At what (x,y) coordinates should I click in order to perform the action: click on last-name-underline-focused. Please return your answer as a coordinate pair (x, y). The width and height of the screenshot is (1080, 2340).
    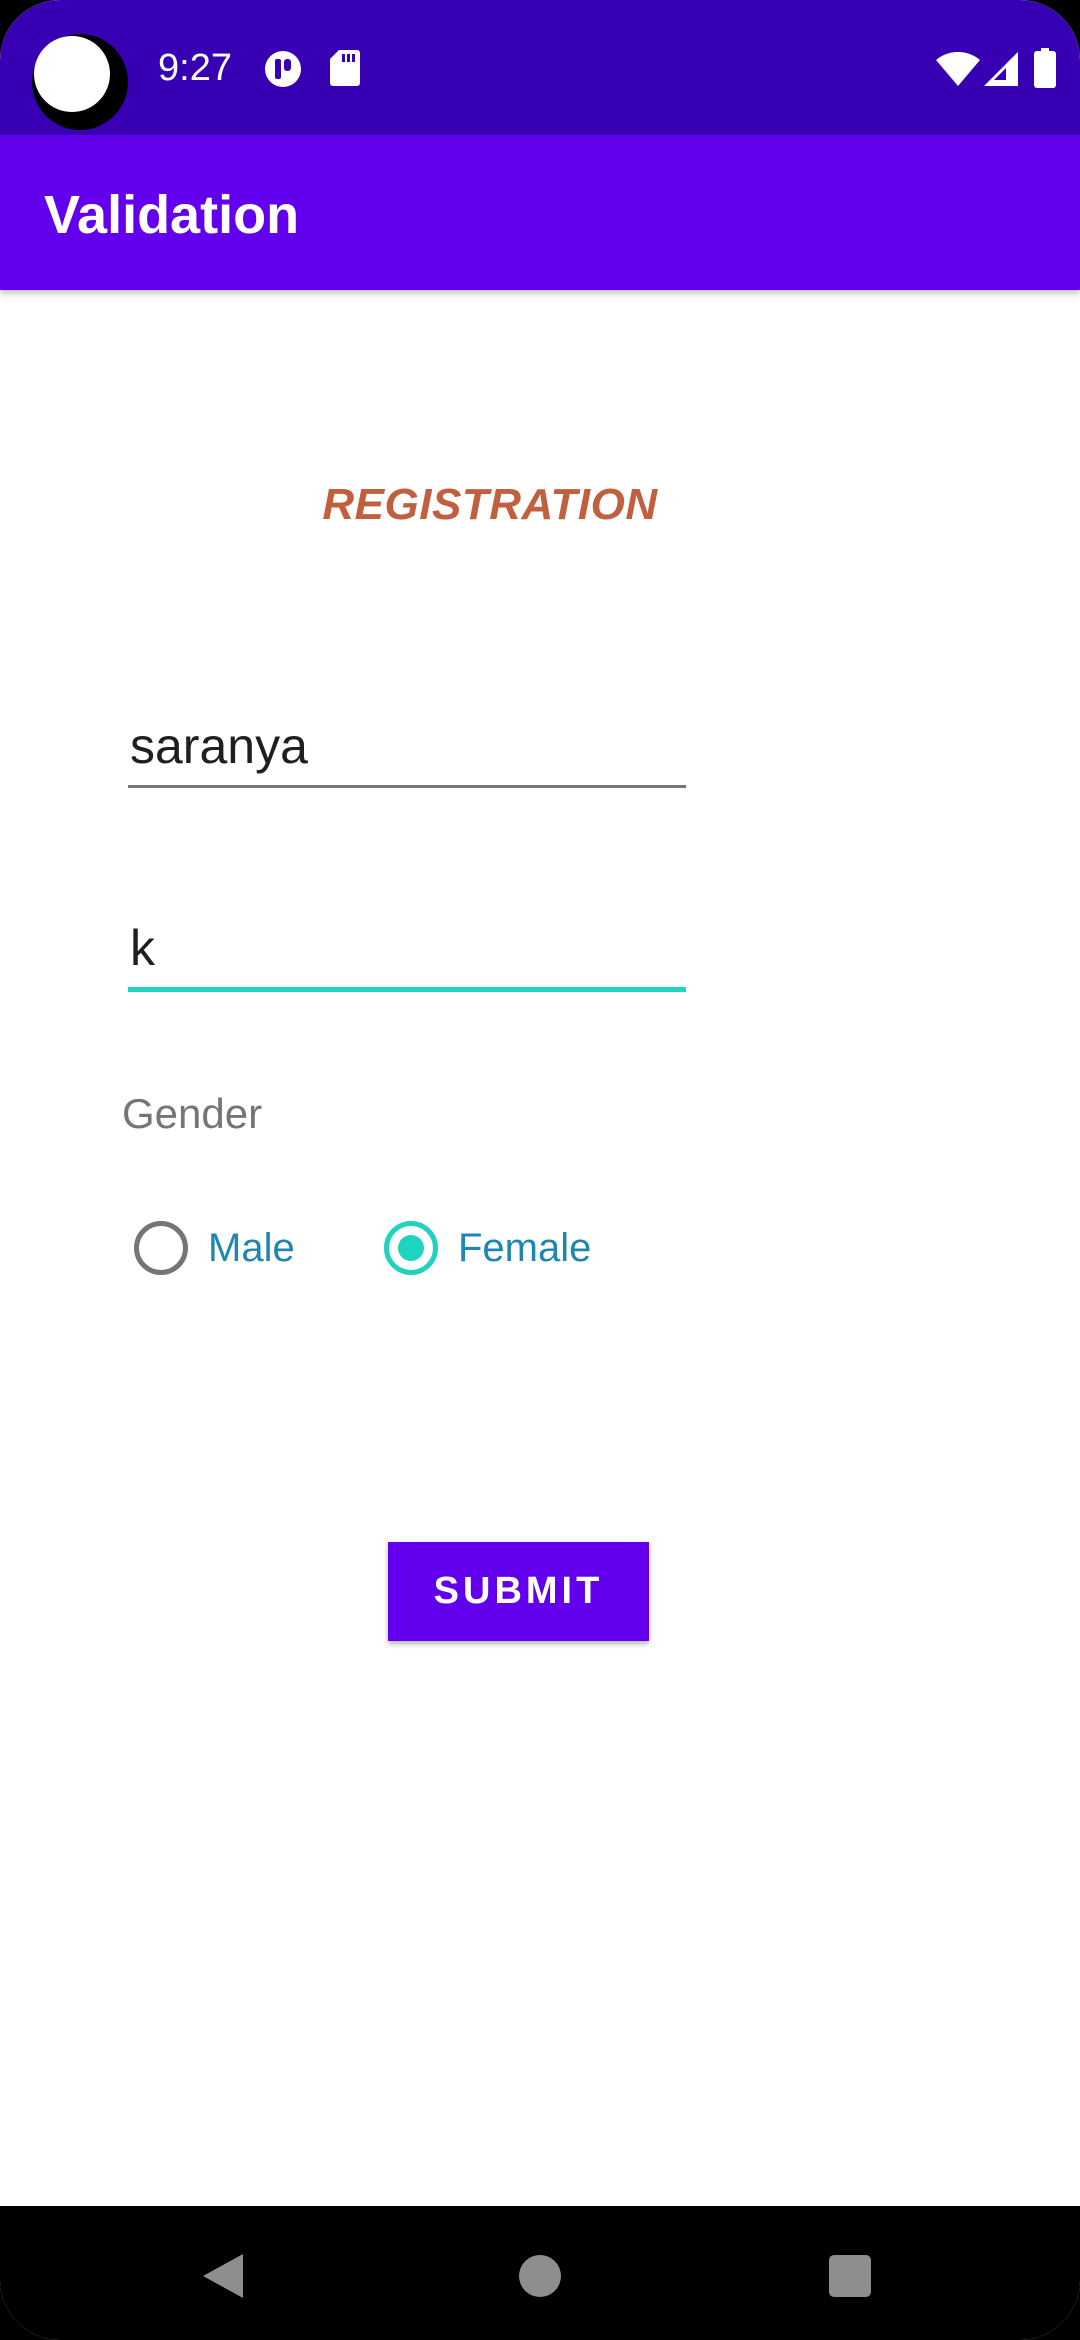
    Looking at the image, I should click on (407, 989).